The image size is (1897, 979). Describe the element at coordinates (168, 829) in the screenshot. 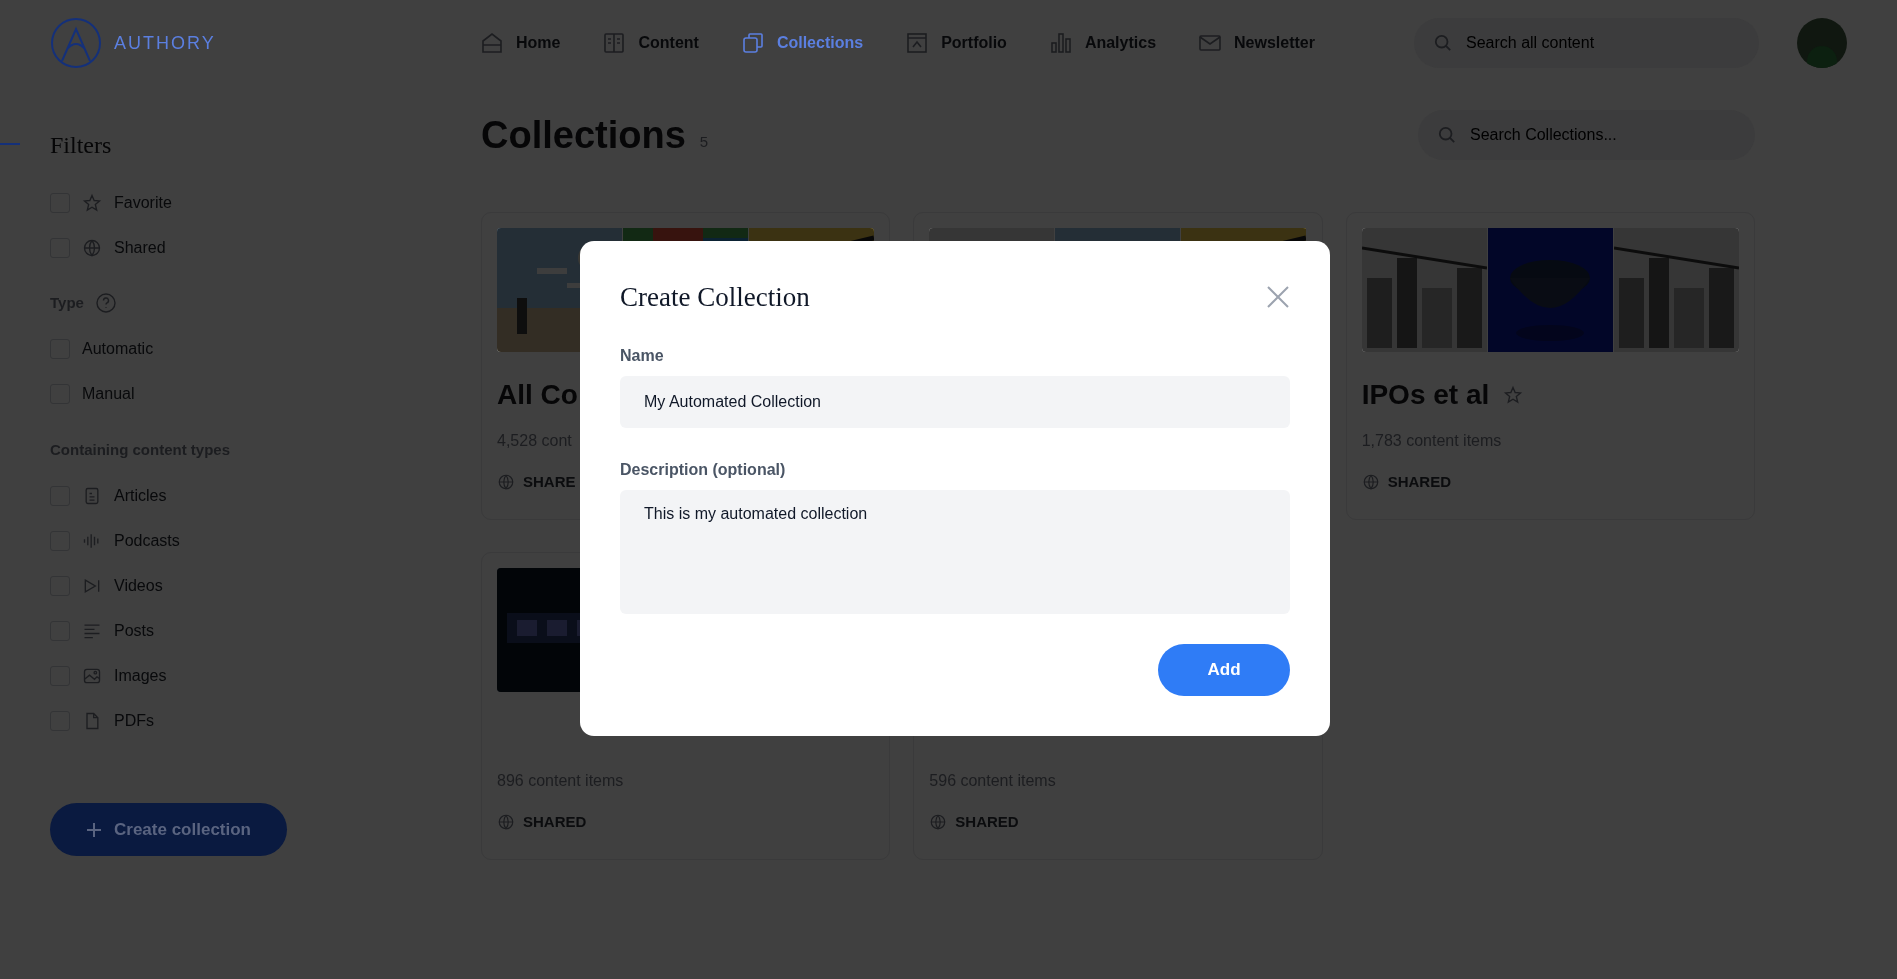

I see `create-collection-button: Create collection` at that location.